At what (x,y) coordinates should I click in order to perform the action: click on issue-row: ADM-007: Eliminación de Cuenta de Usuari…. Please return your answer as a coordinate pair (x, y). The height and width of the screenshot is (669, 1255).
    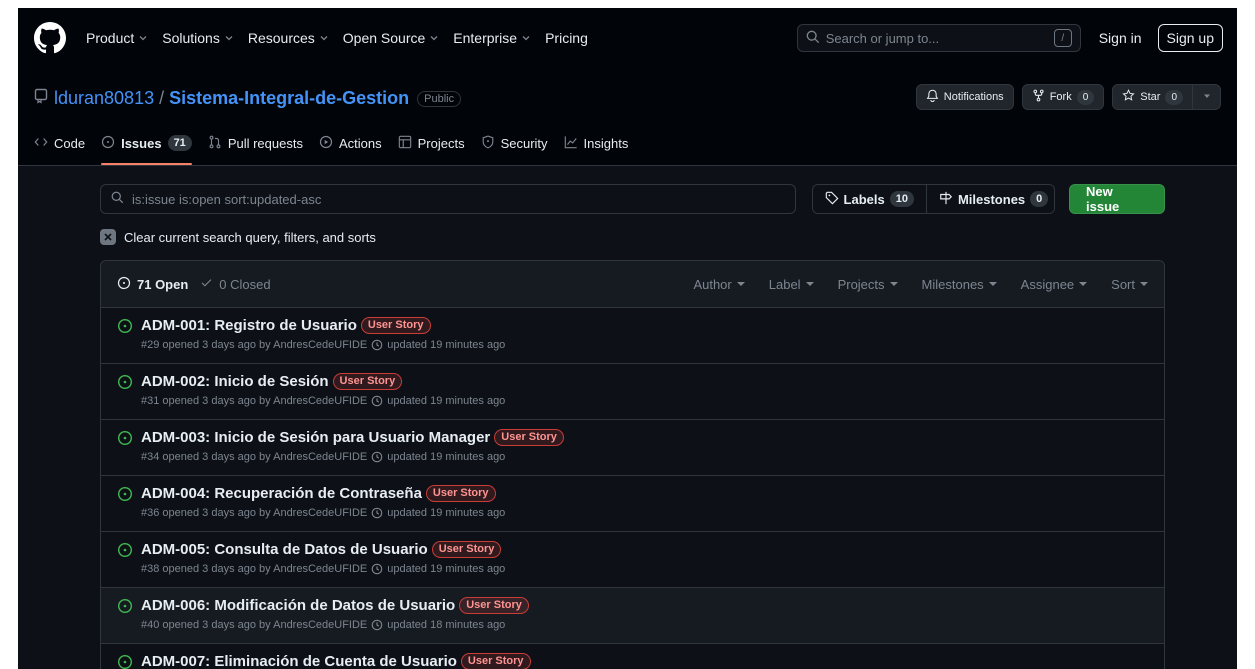
    Looking at the image, I should click on (632, 656).